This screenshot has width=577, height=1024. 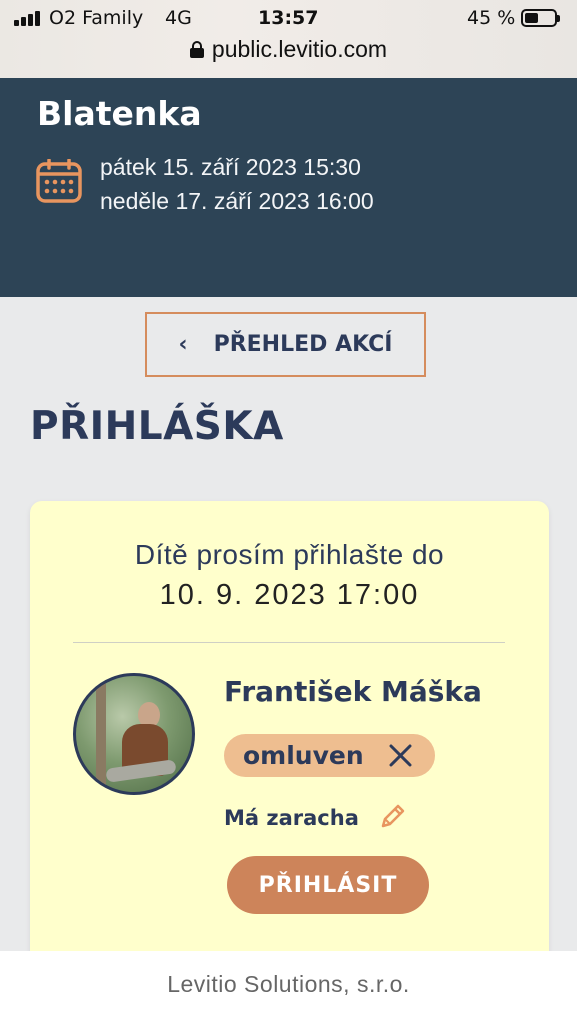 What do you see at coordinates (353, 691) in the screenshot?
I see `child-name: František Máška` at bounding box center [353, 691].